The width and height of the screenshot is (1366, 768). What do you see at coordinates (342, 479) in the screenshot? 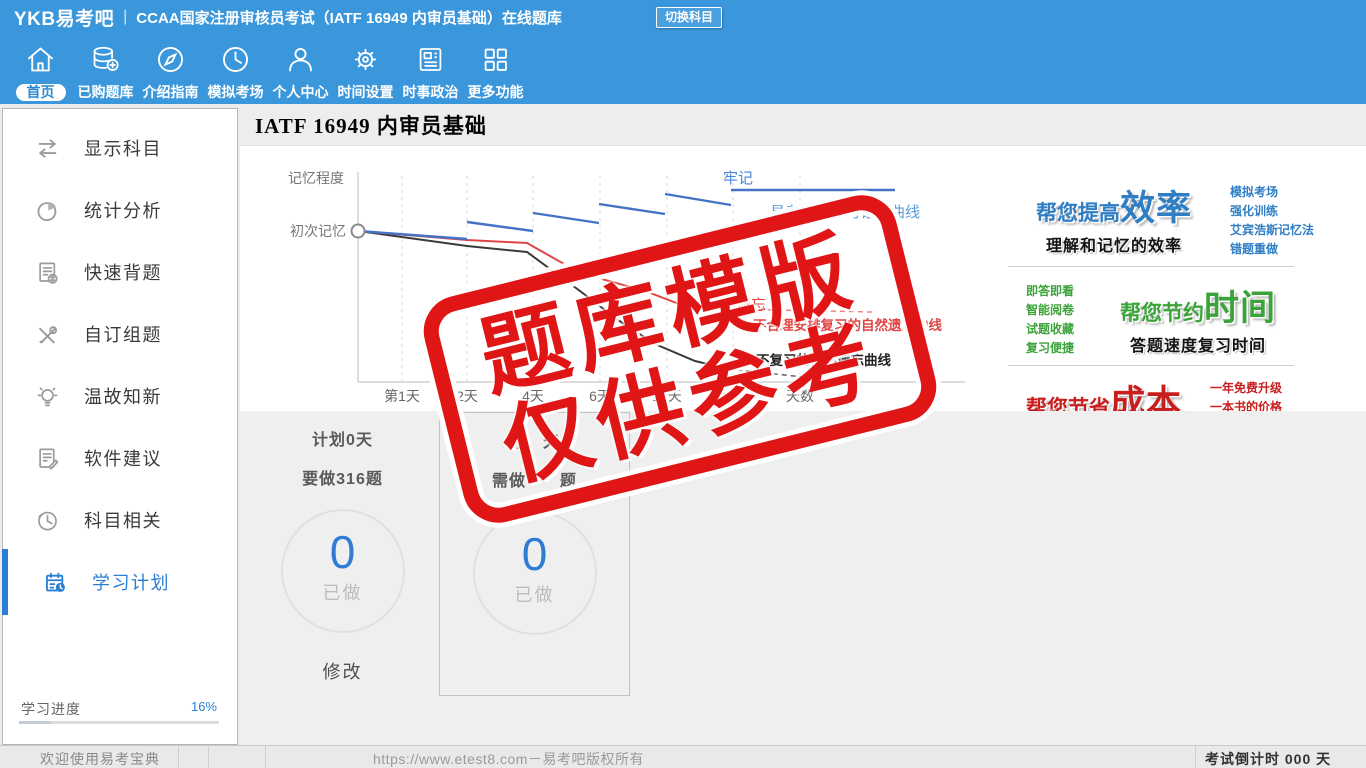
I see `plan-total-text: 要做316题` at bounding box center [342, 479].